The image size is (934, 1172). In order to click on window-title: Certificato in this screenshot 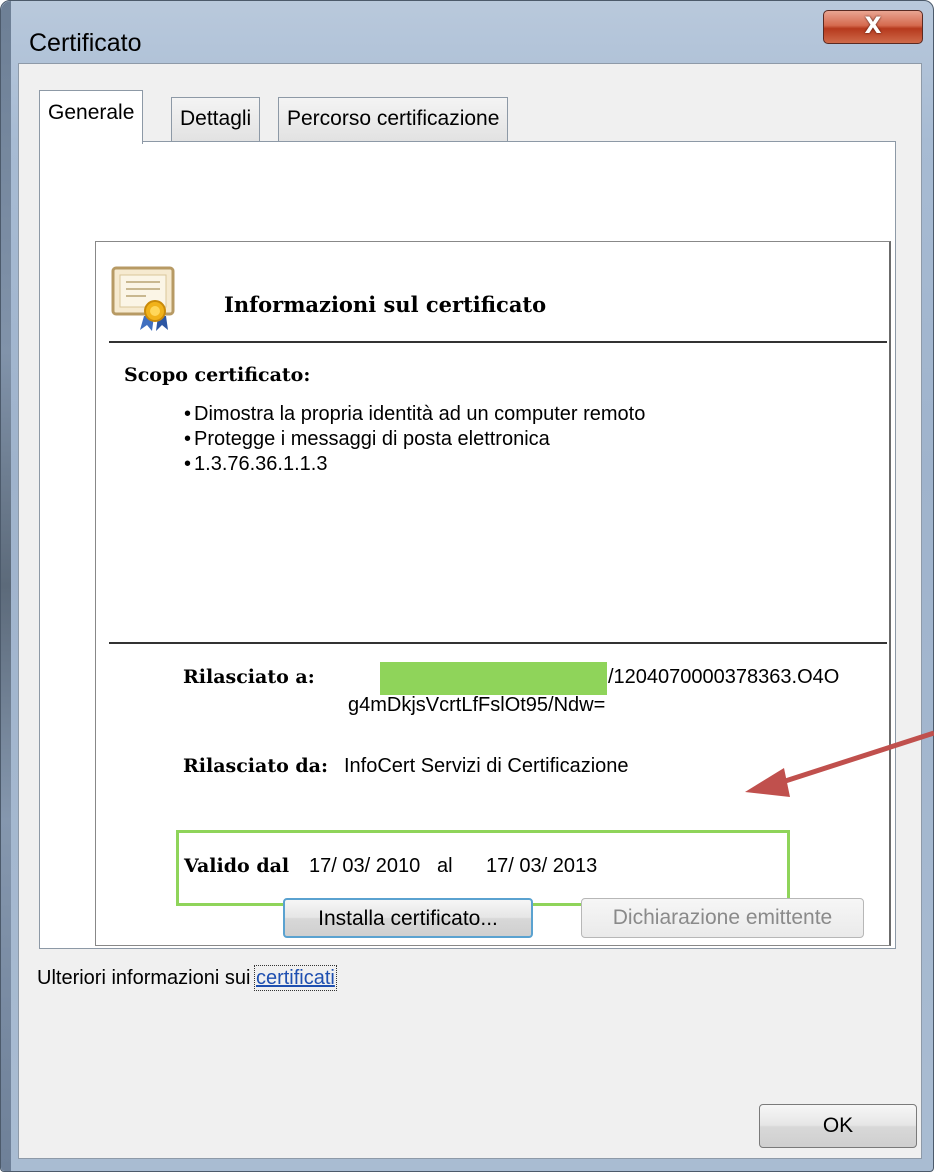, I will do `click(85, 43)`.